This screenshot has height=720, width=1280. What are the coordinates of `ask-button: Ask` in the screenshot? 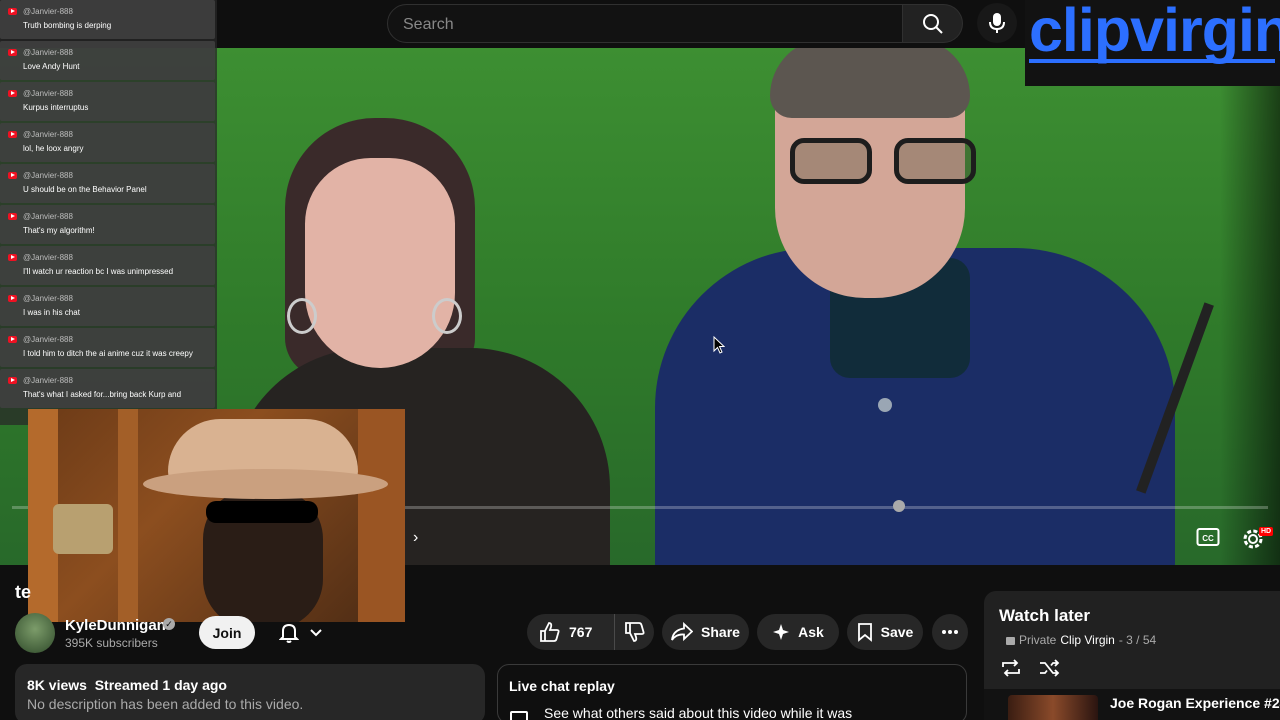 It's located at (798, 632).